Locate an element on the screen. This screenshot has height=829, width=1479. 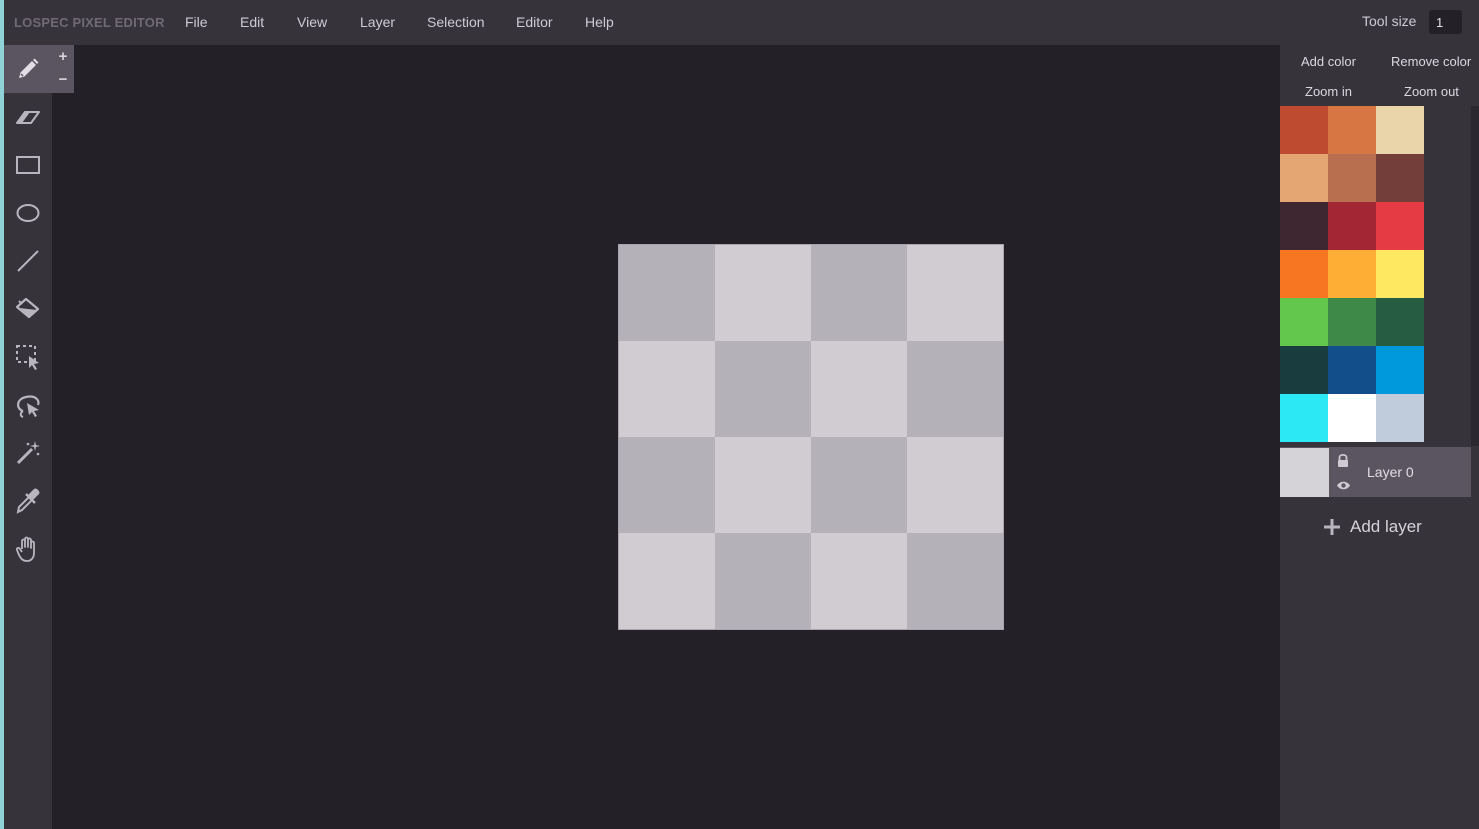
eyedropper-tool is located at coordinates (28, 501).